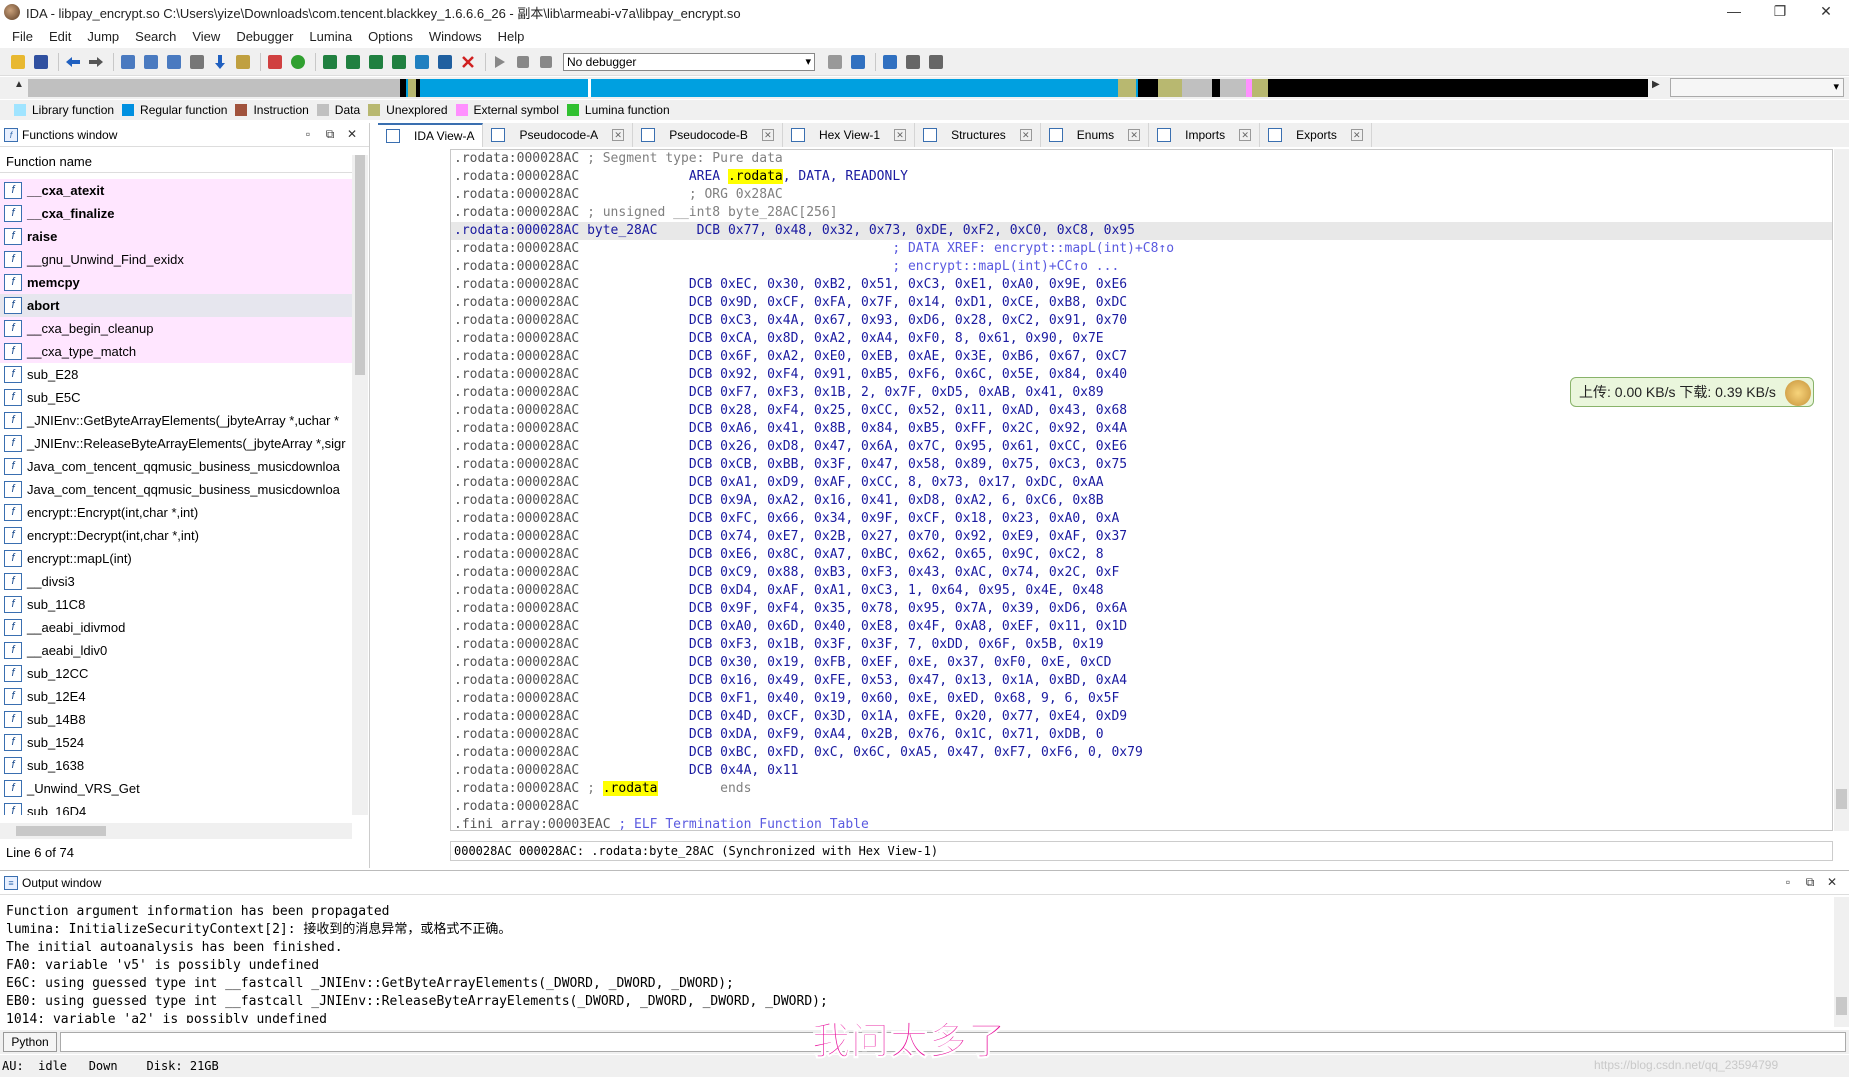  Describe the element at coordinates (455, 36) in the screenshot. I see `menu-windows: Windows` at that location.